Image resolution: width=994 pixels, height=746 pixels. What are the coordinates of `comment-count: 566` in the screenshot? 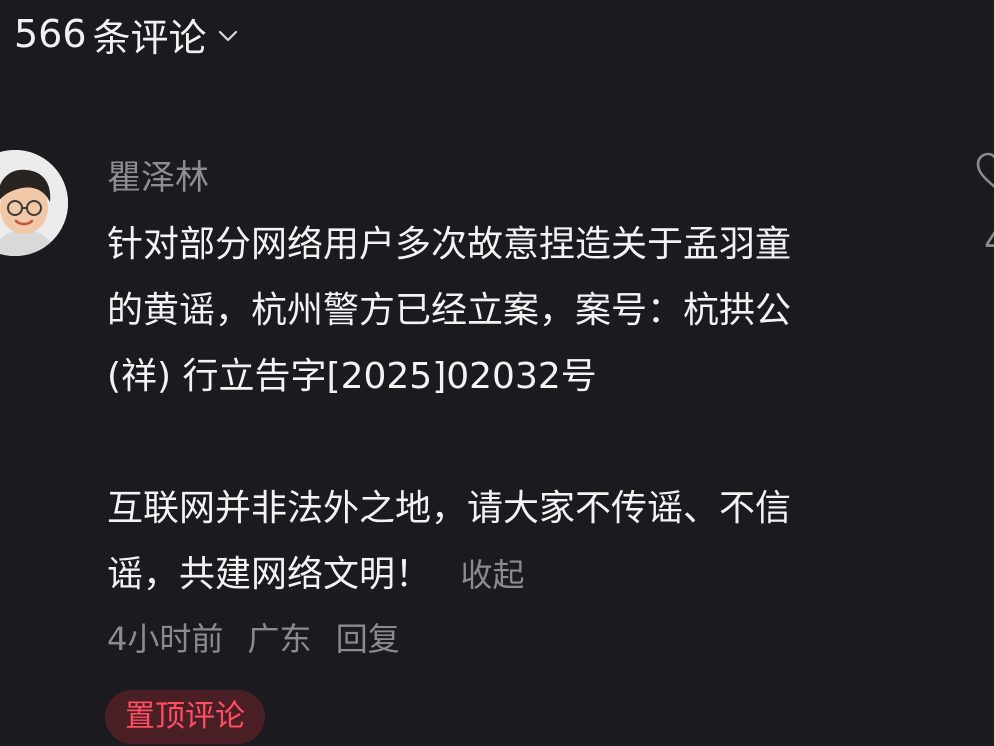 It's located at (50, 34).